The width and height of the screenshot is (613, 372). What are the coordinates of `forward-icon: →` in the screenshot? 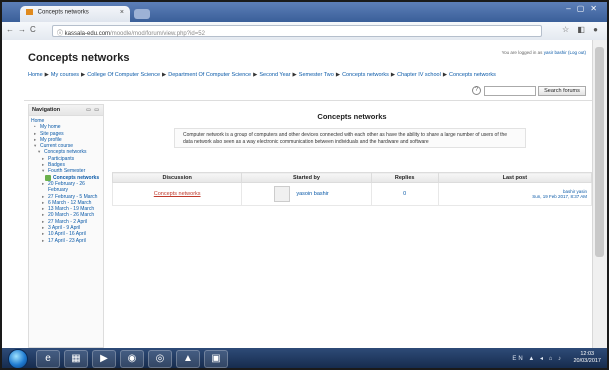 It's located at (22, 29).